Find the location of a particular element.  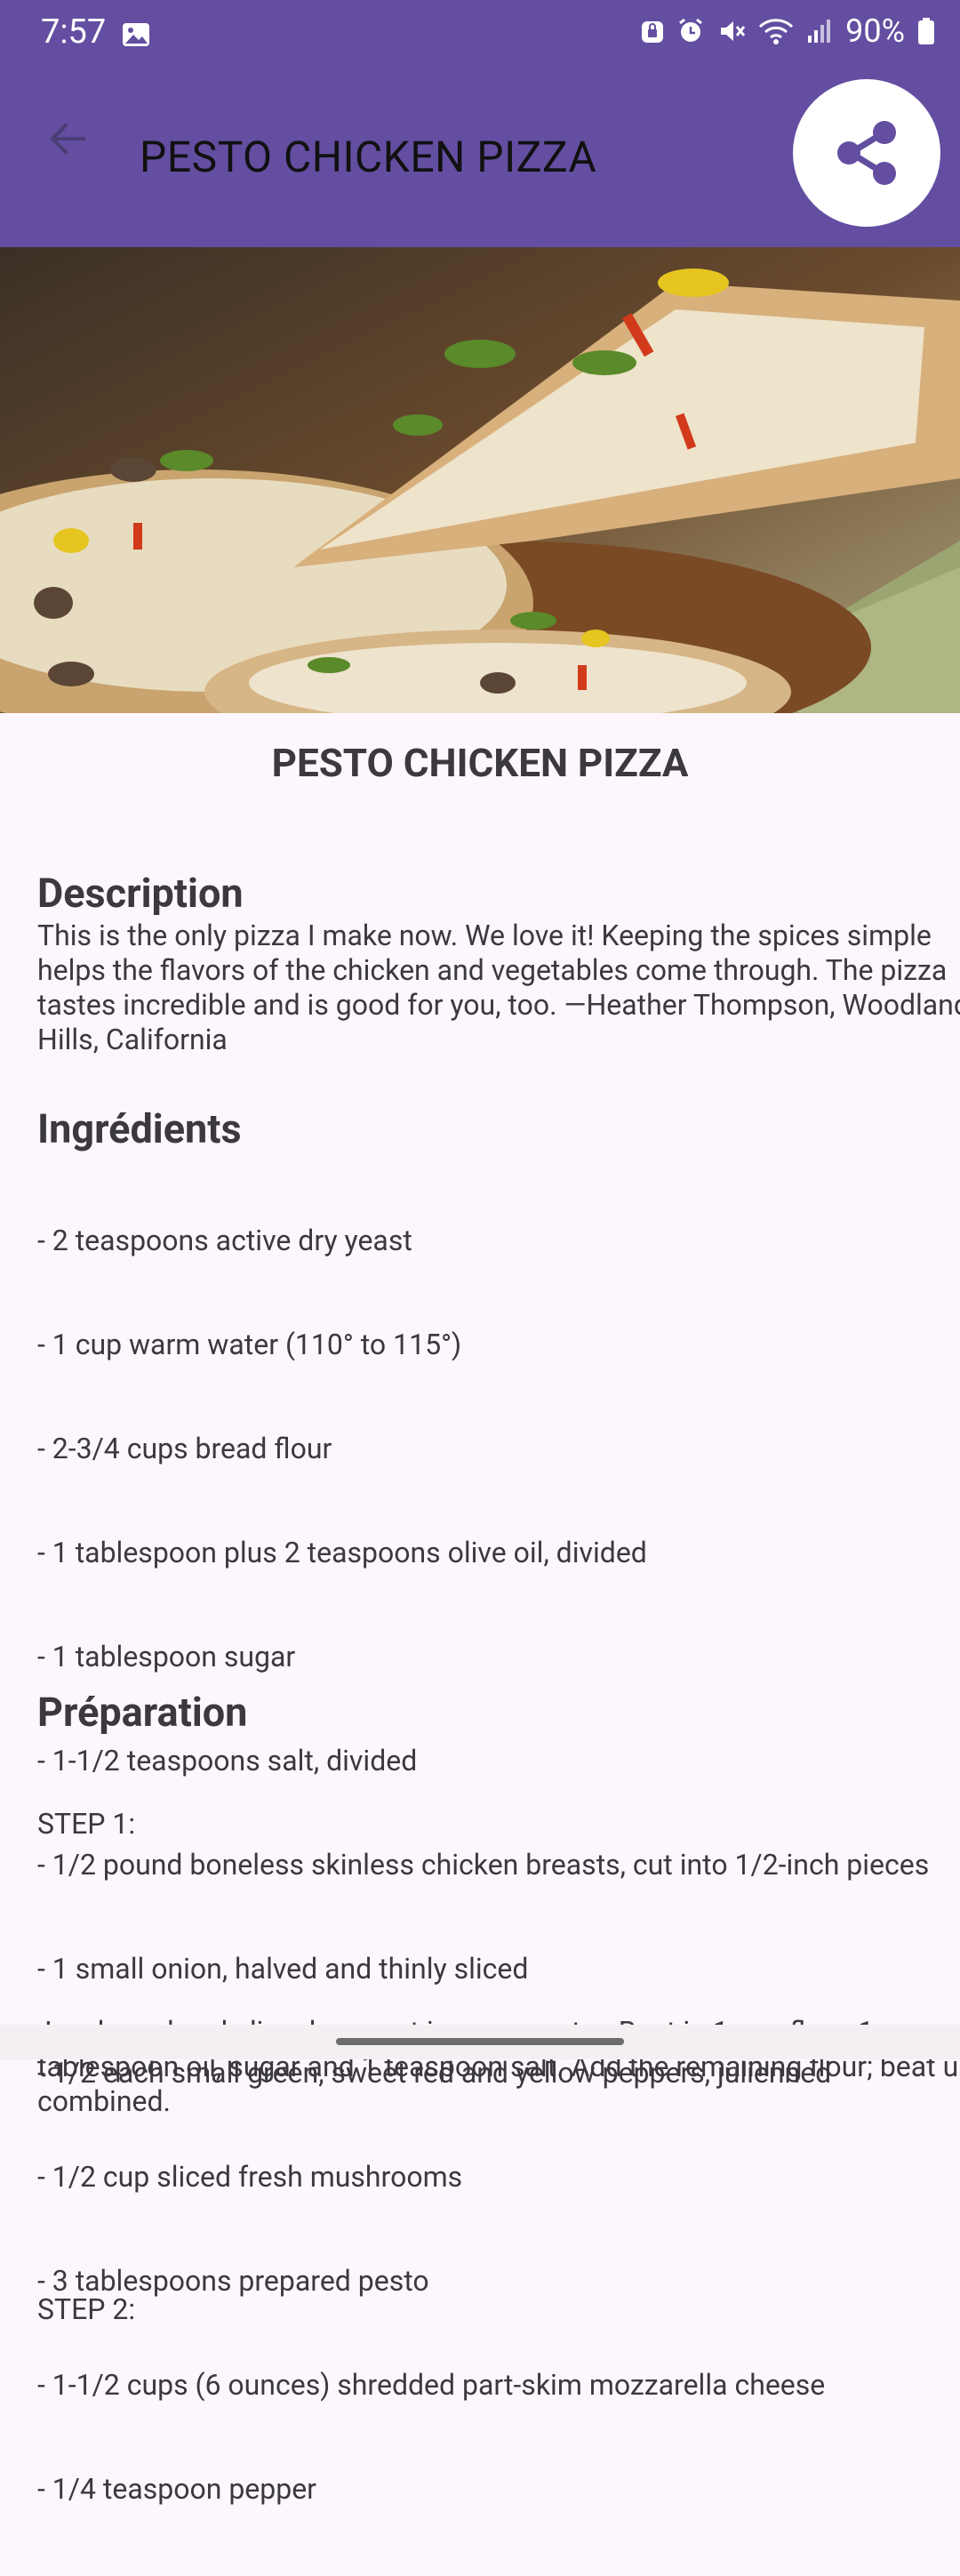

ingredient-item: - 1 cup warm water (110° to 115°) is located at coordinates (249, 1344).